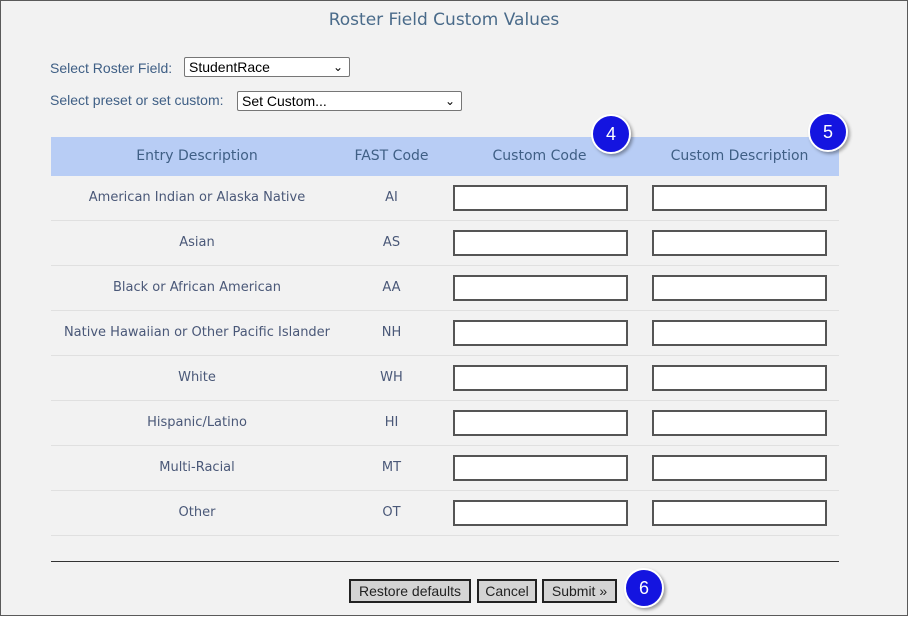 Image resolution: width=910 pixels, height=618 pixels. I want to click on fast-code: NH, so click(391, 332).